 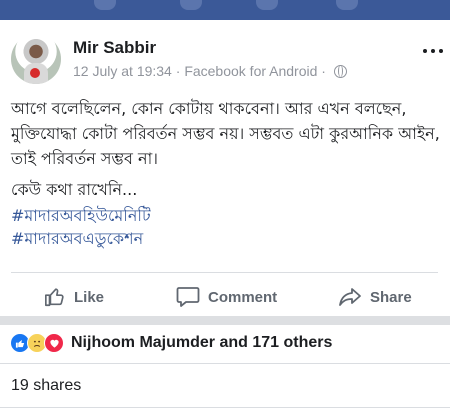 What do you see at coordinates (122, 71) in the screenshot?
I see `post-date: 12 July at 19:34` at bounding box center [122, 71].